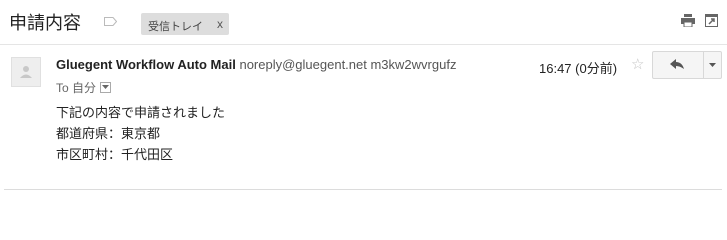  I want to click on inbox-label-chip: 受信トレイ x, so click(185, 24).